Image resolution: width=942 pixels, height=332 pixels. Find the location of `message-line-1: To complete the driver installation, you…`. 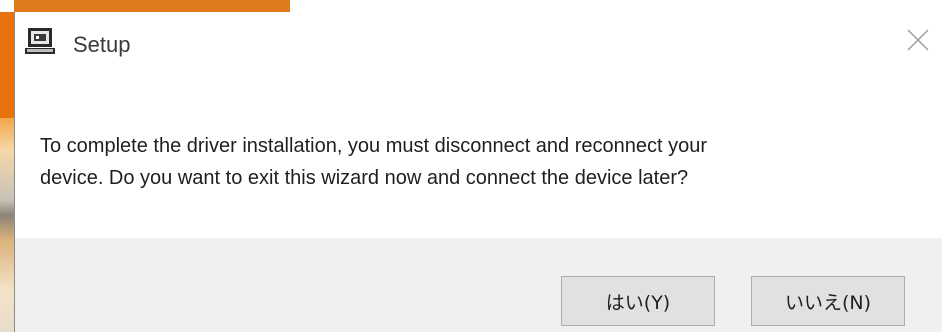

message-line-1: To complete the driver installation, you… is located at coordinates (374, 146).